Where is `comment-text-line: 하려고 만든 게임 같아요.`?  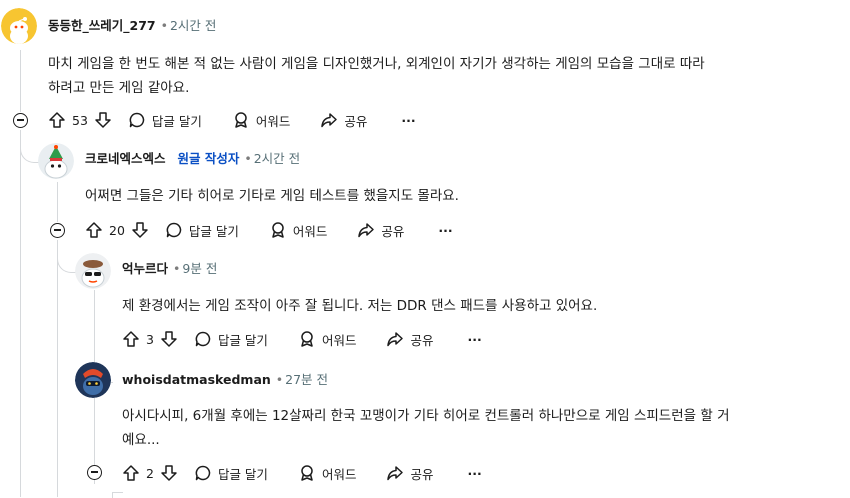
comment-text-line: 하려고 만든 게임 같아요. is located at coordinates (119, 88).